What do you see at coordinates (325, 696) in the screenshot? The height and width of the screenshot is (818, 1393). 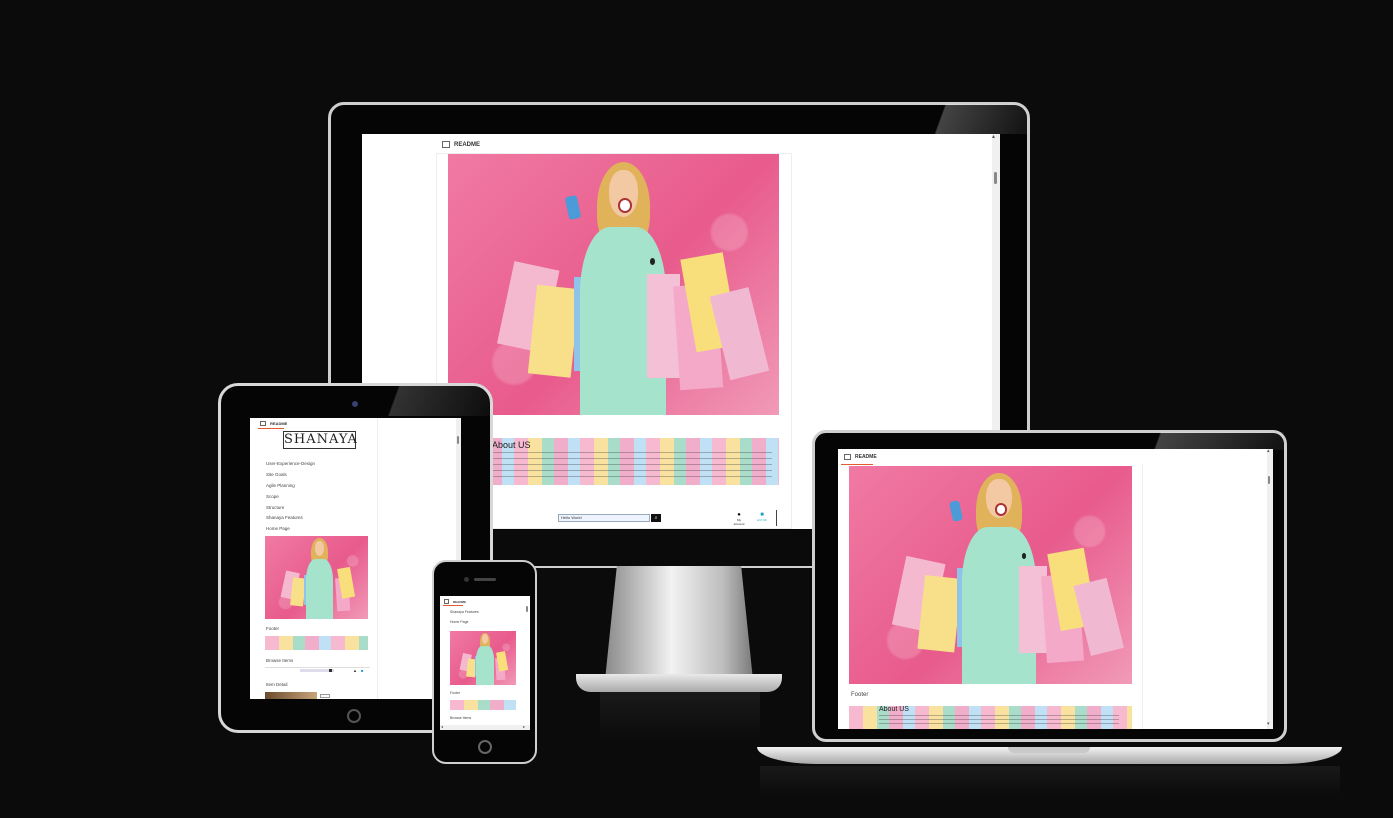 I see `item-detail-button` at bounding box center [325, 696].